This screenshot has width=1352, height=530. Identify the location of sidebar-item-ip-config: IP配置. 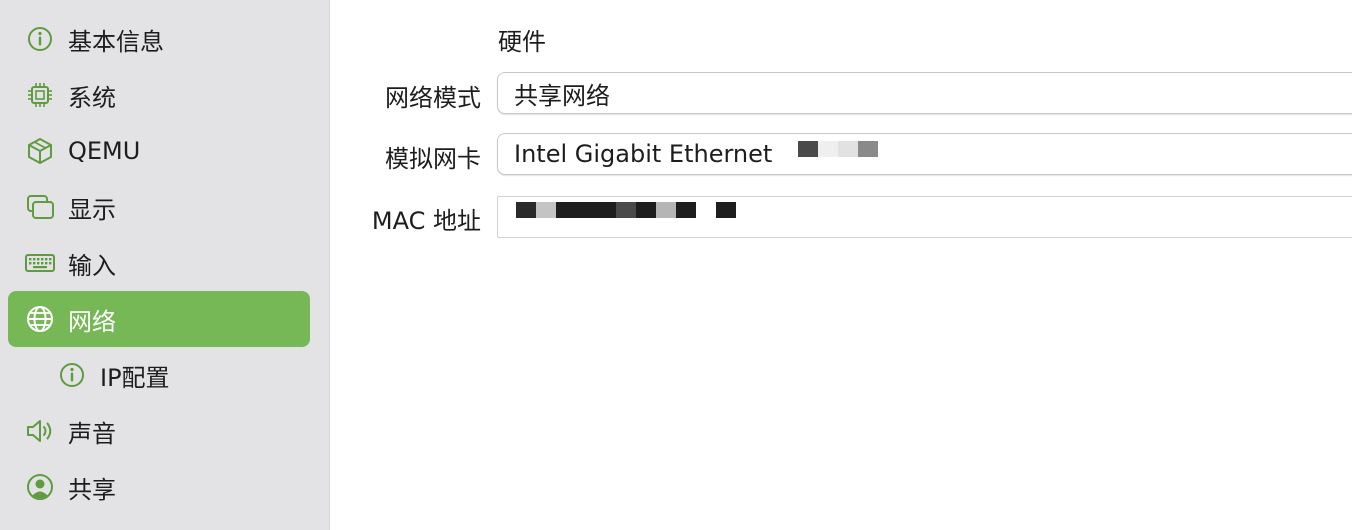
(159, 375).